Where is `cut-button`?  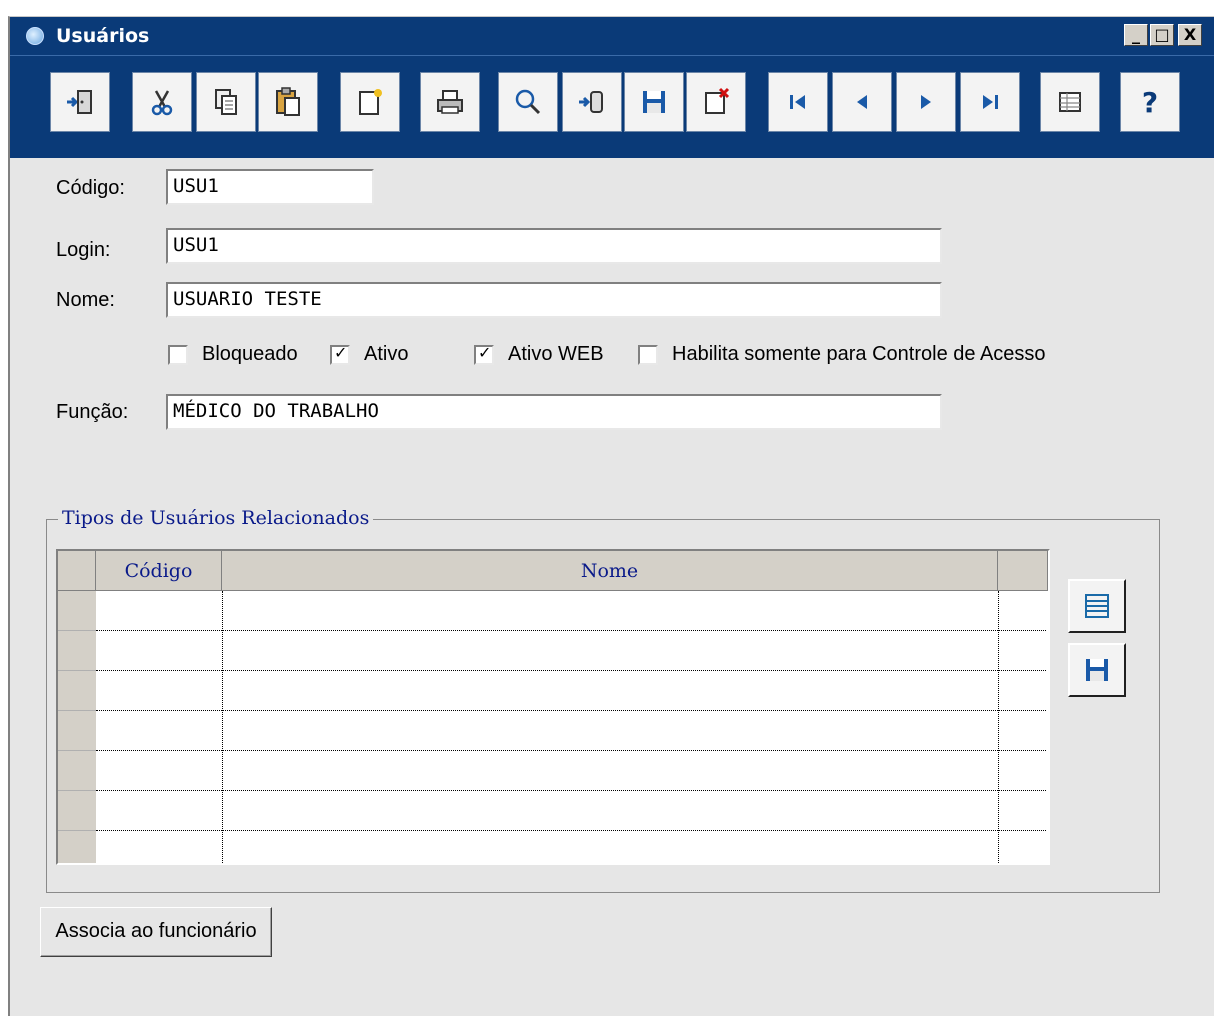 cut-button is located at coordinates (162, 102).